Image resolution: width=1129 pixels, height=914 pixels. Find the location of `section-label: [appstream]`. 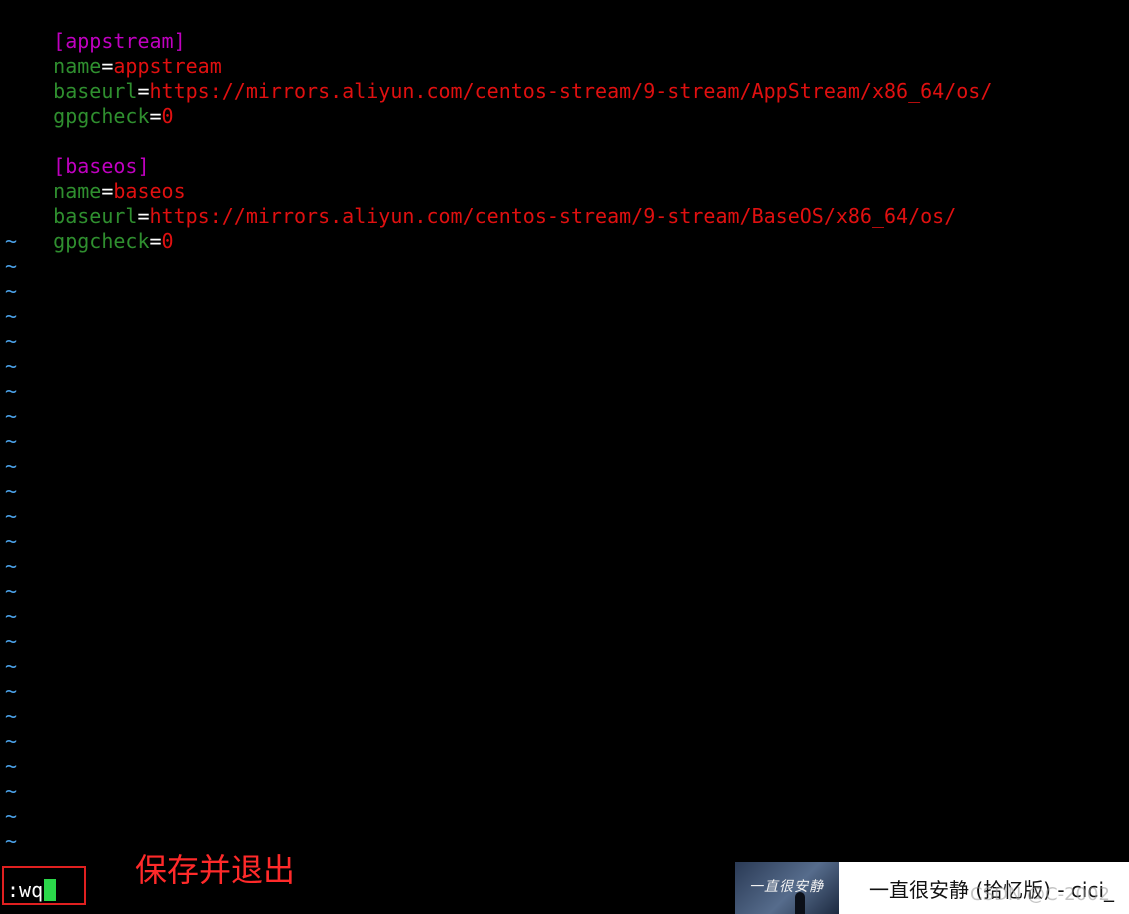

section-label: [appstream] is located at coordinates (119, 41).